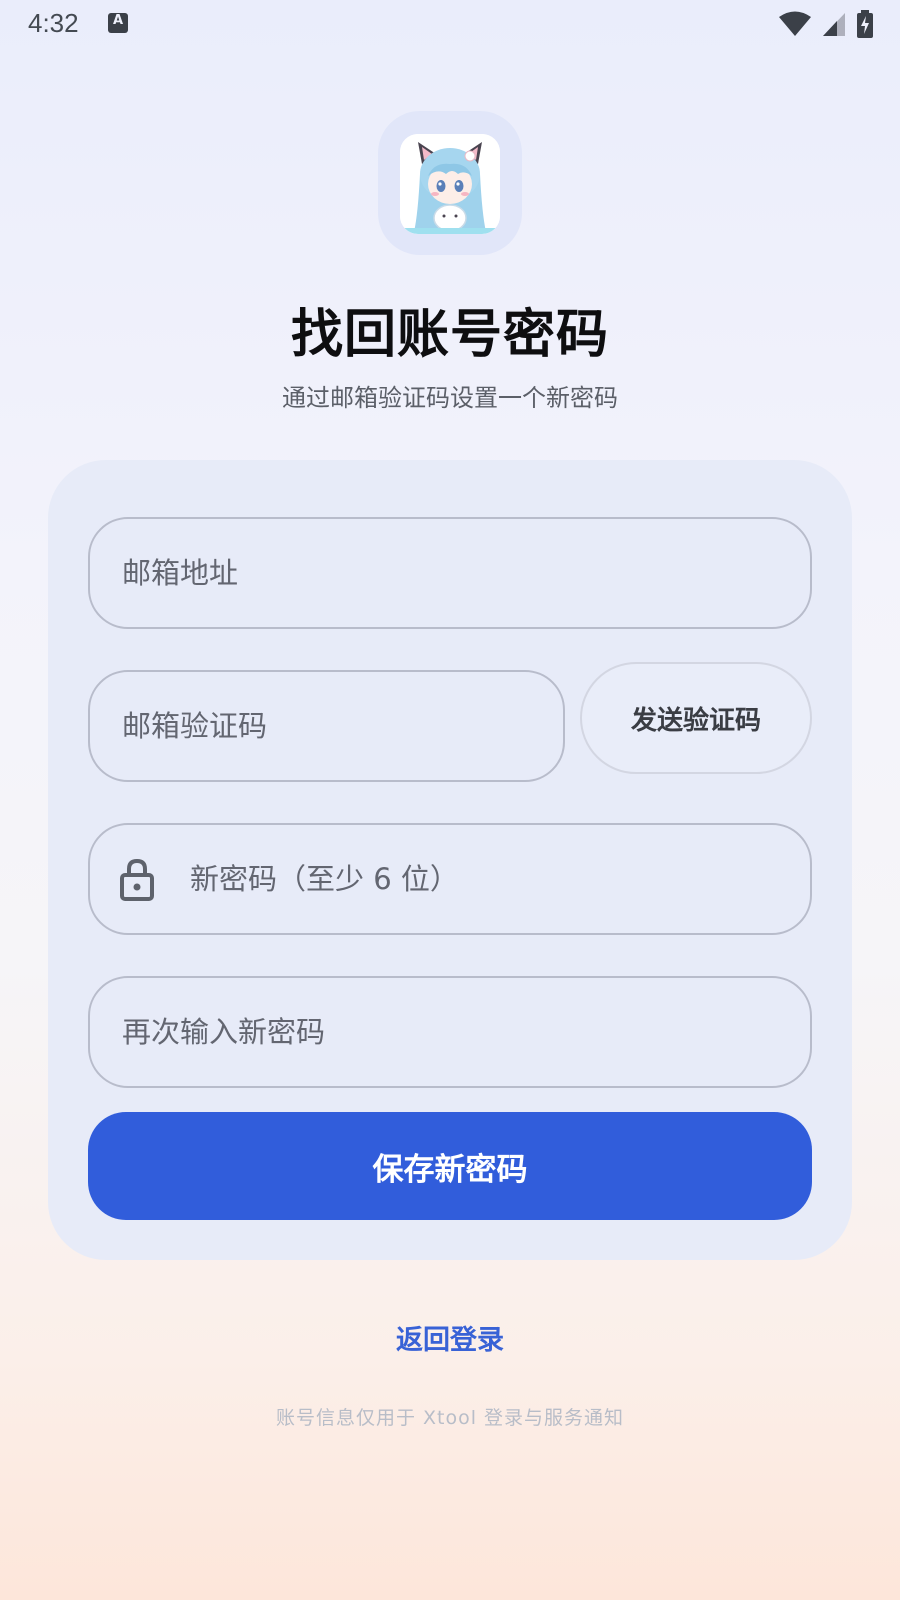  I want to click on verification-code-field, so click(326, 726).